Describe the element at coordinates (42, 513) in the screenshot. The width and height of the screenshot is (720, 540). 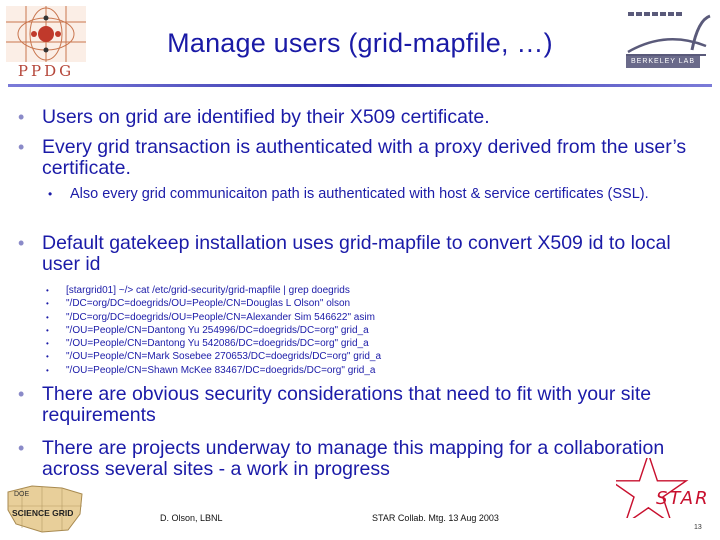
I see `science-grid-logo-text: SCIENCE GRID` at that location.